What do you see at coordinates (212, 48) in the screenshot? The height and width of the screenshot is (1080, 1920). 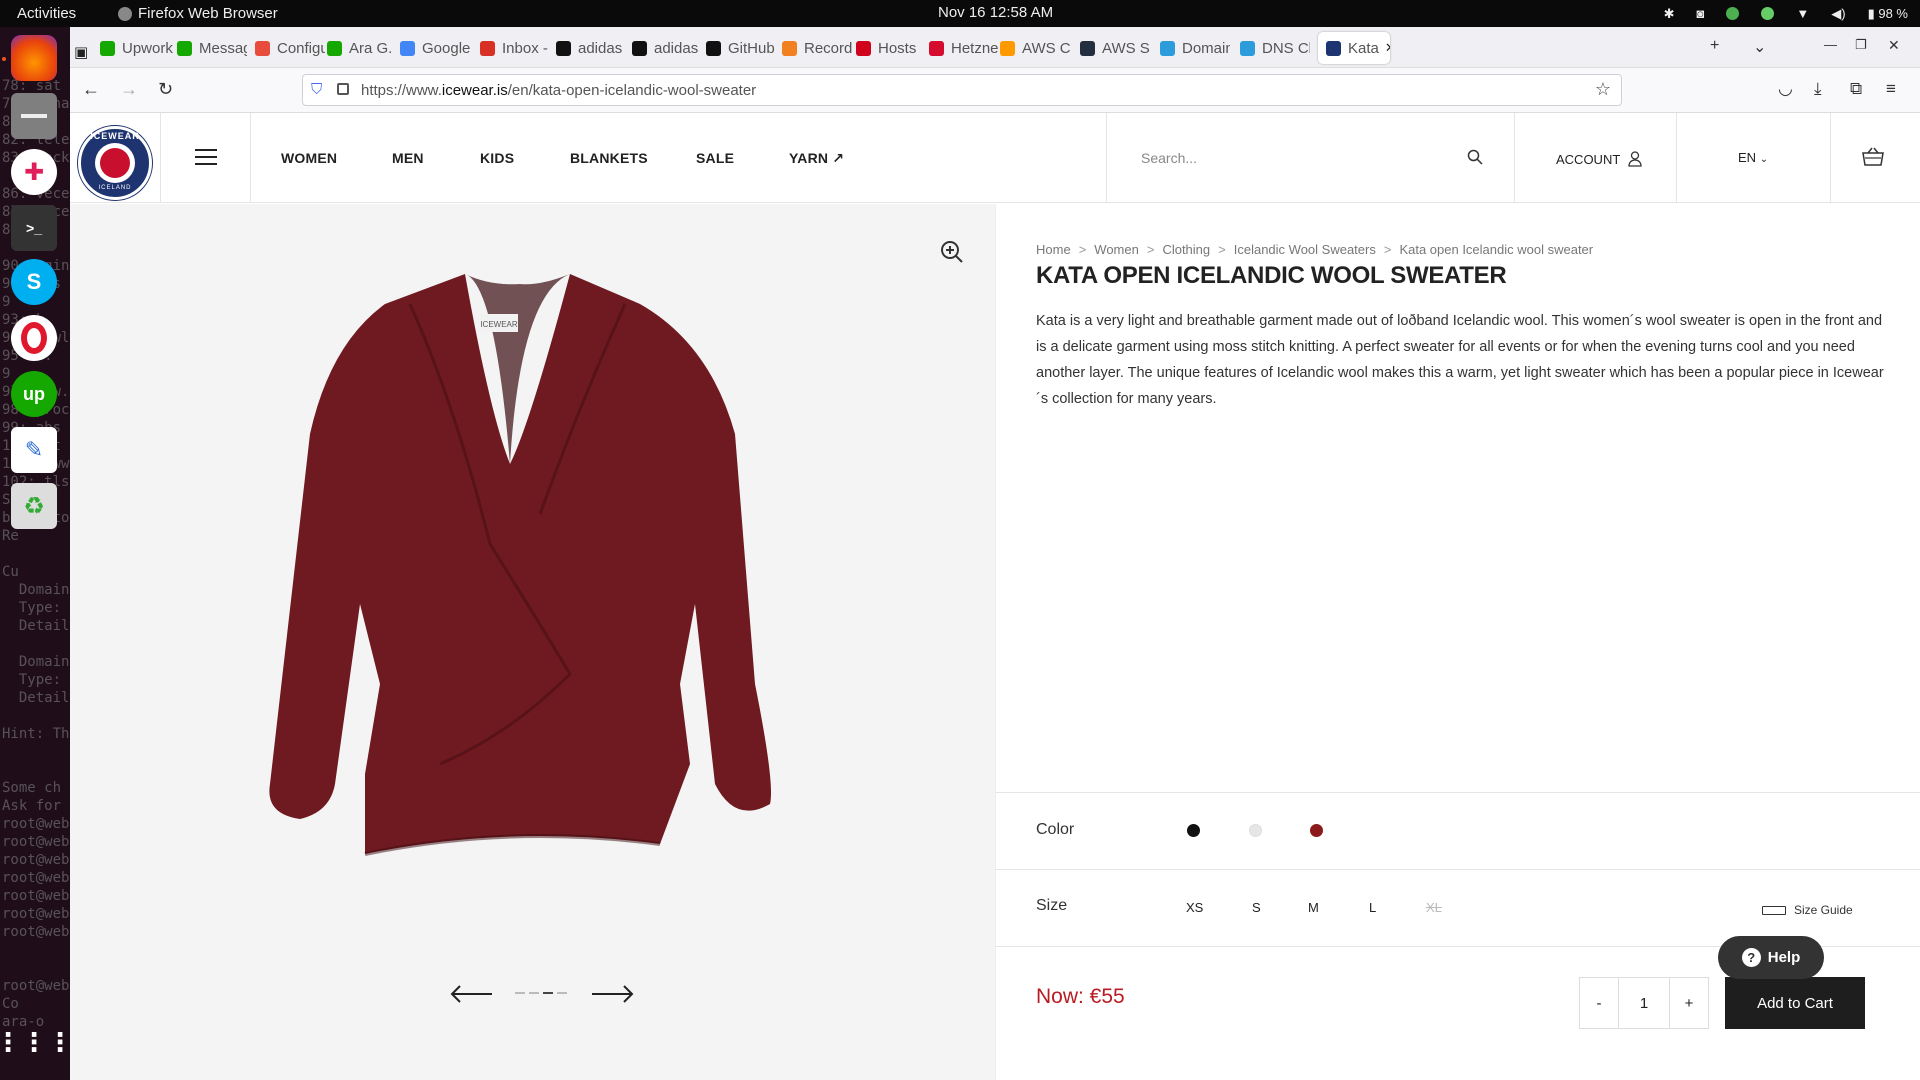 I see `tab: Messag` at bounding box center [212, 48].